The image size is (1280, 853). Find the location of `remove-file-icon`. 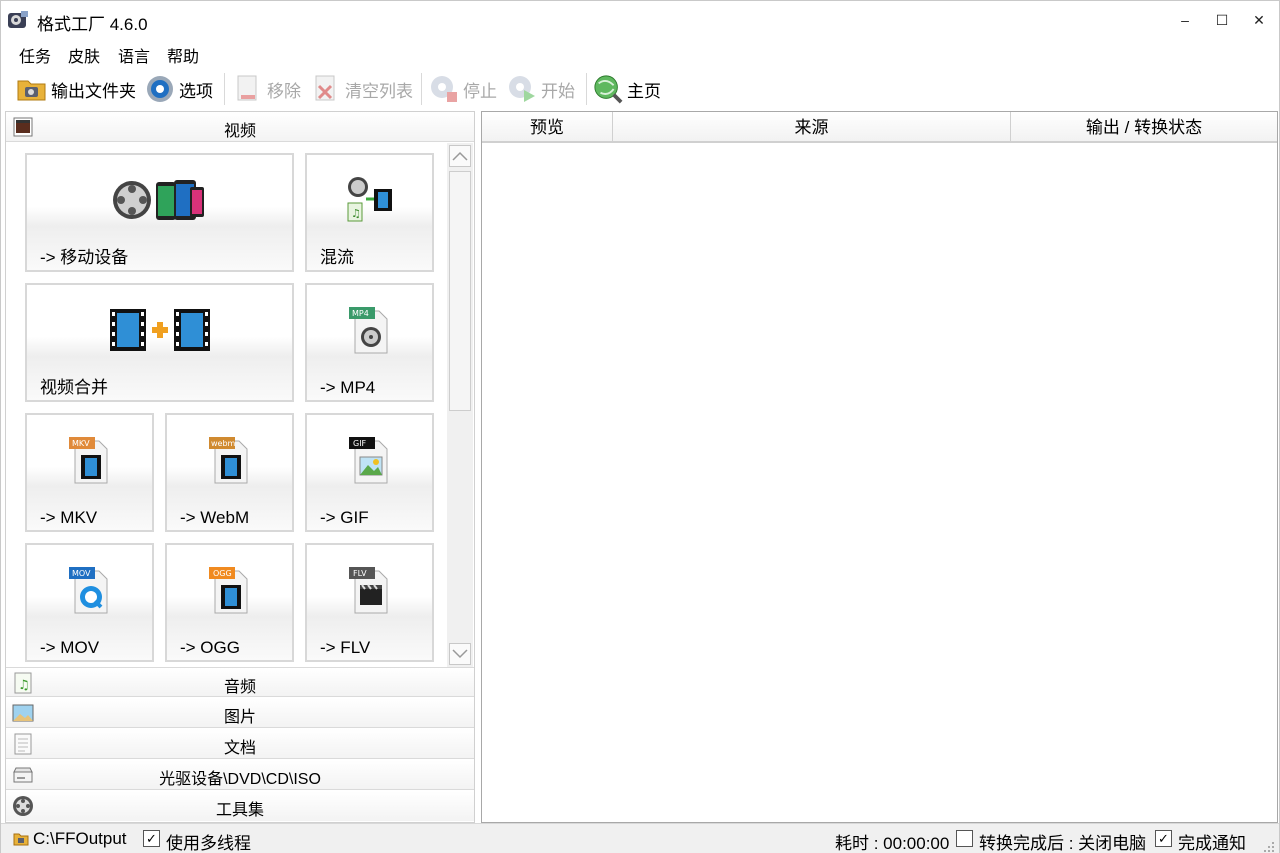

remove-file-icon is located at coordinates (248, 89).